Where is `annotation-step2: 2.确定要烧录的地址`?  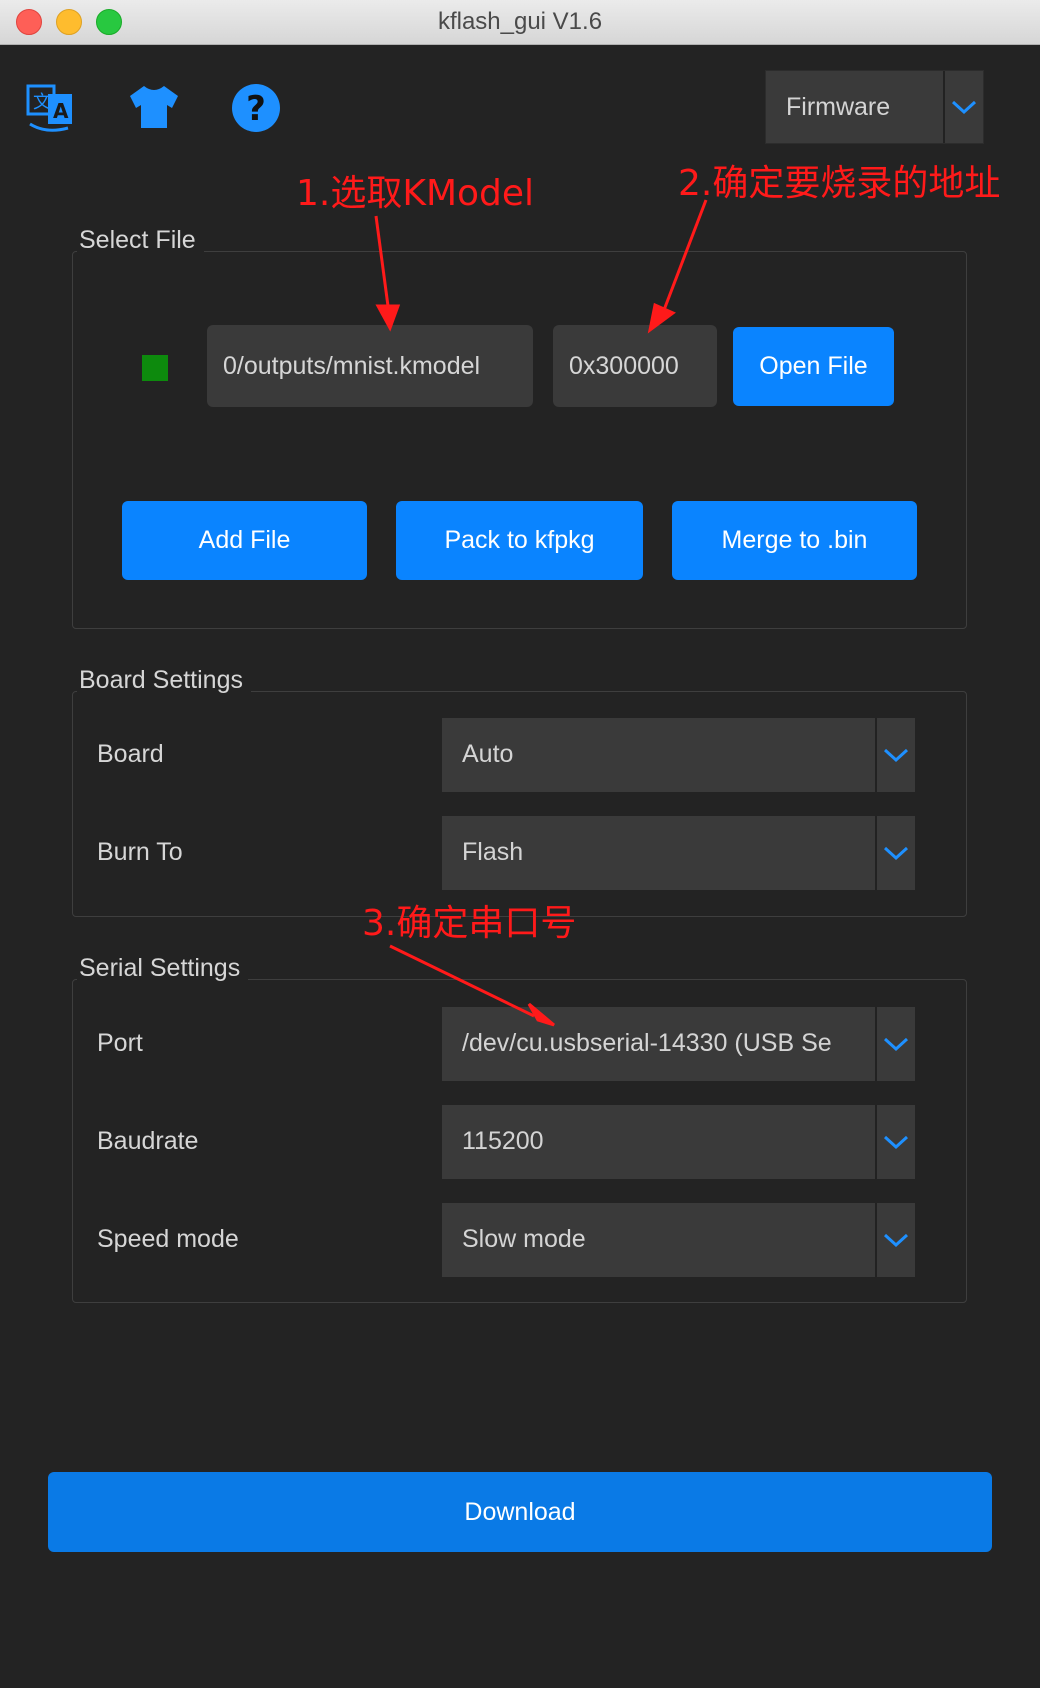 annotation-step2: 2.确定要烧录的地址 is located at coordinates (839, 183).